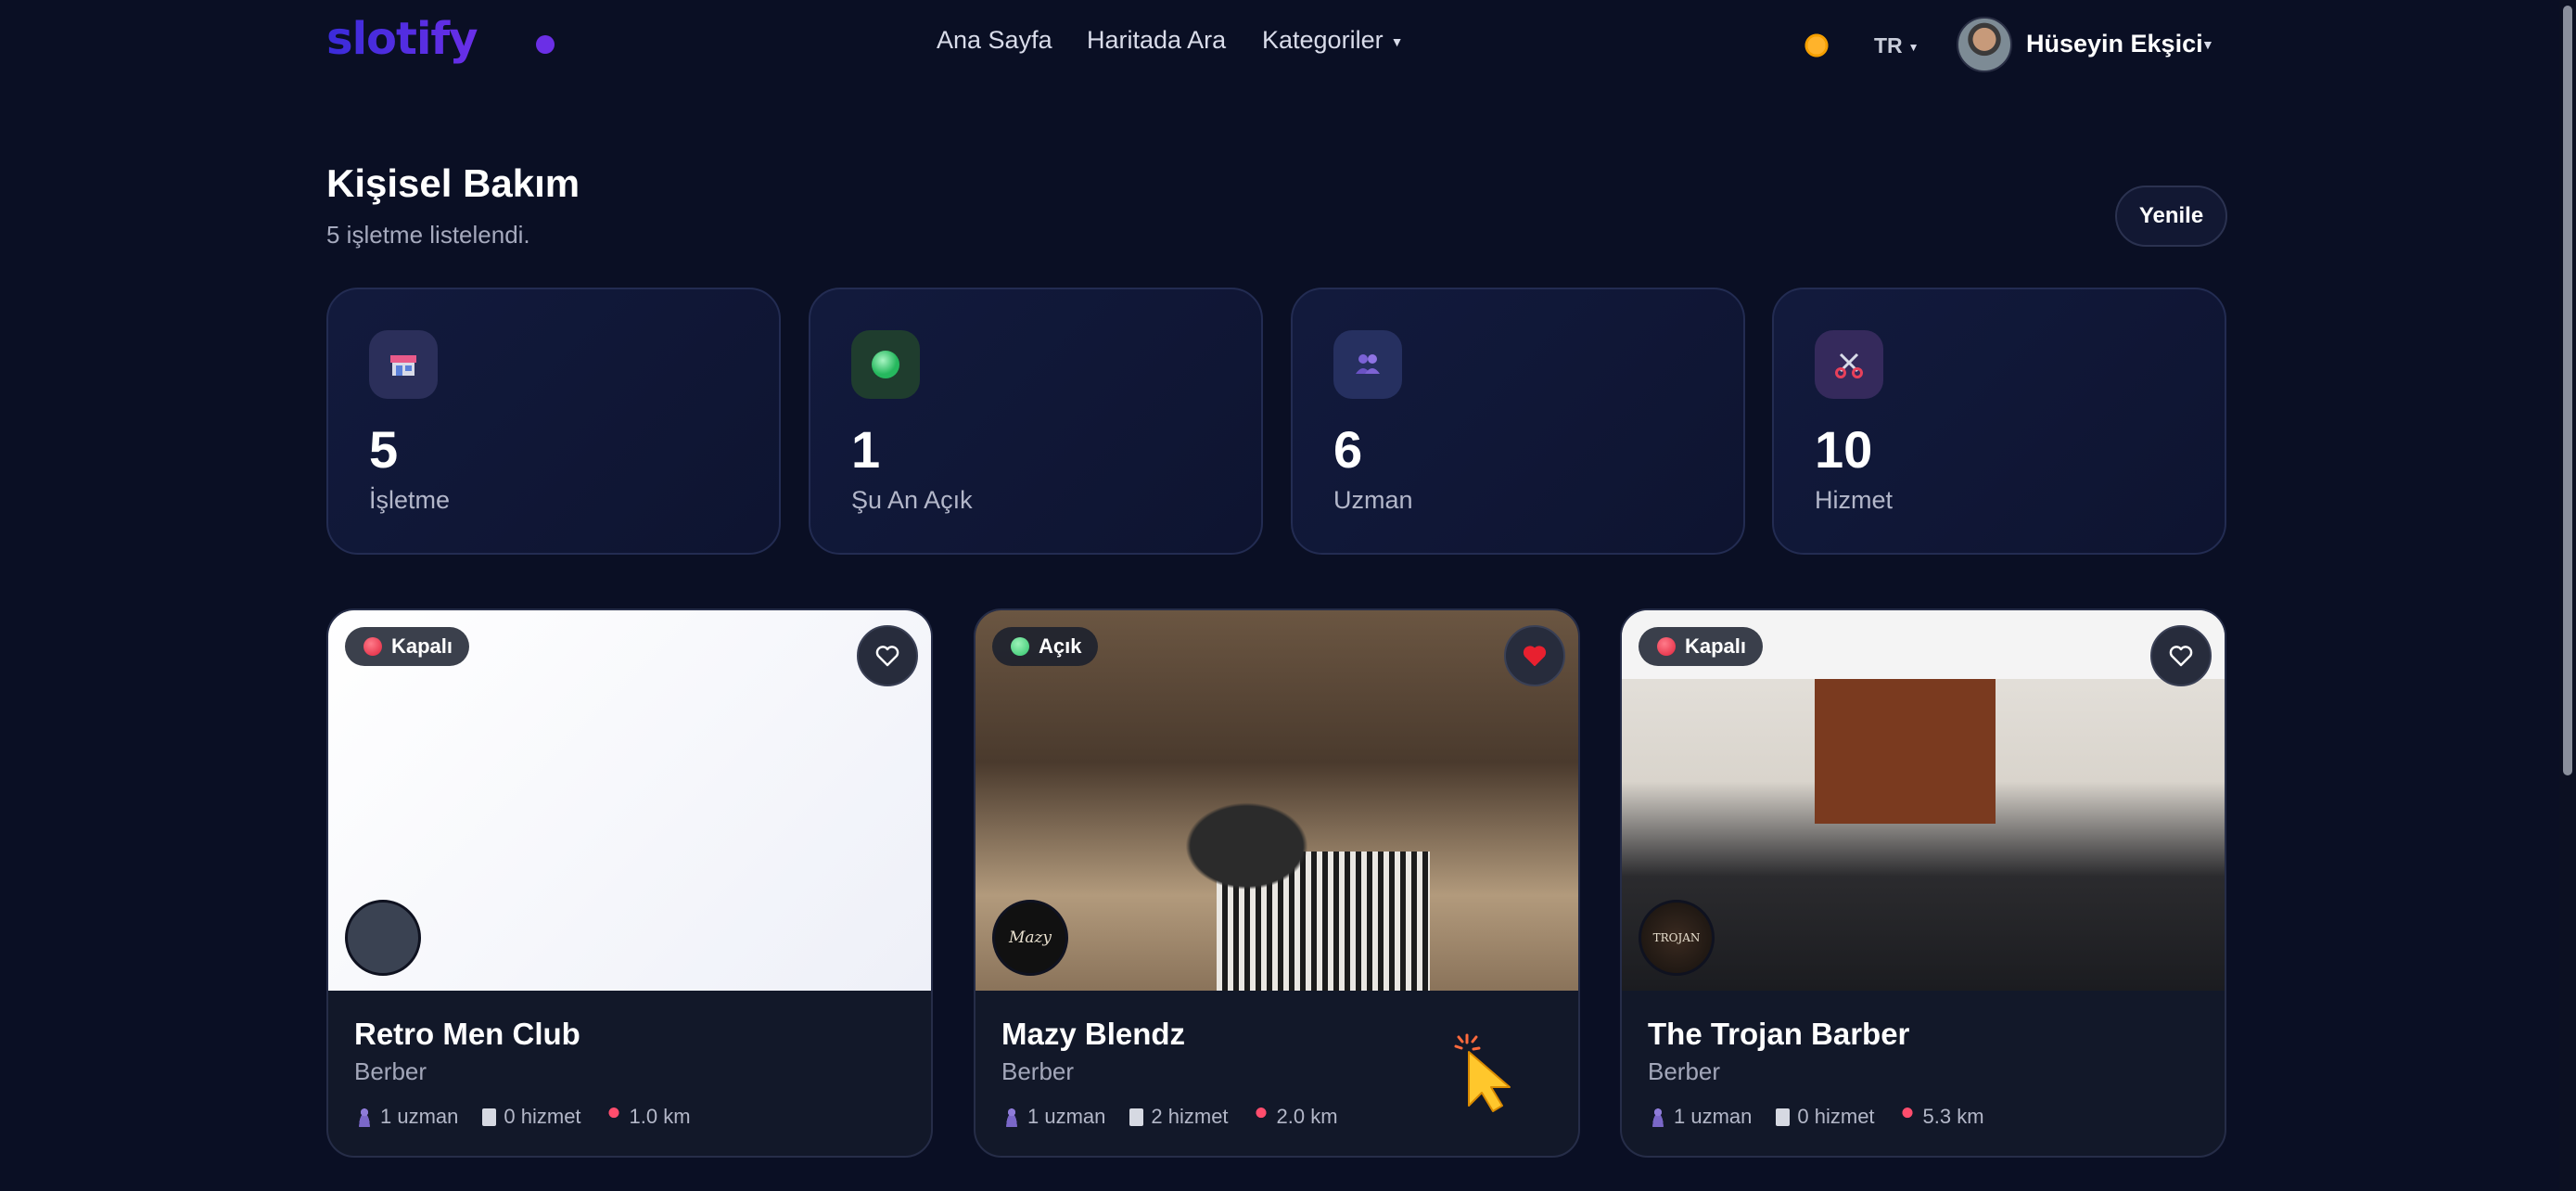  Describe the element at coordinates (1888, 45) in the screenshot. I see `language-label: TR` at that location.